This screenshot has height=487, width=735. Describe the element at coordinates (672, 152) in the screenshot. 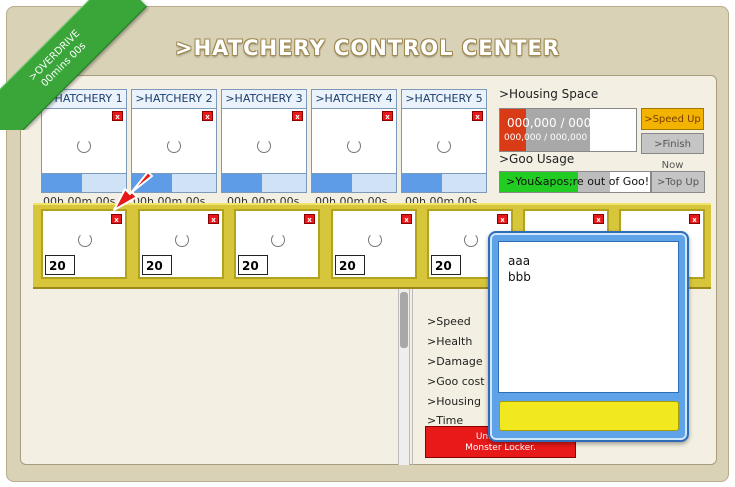

I see `finish-now-button: >Finish Now` at that location.